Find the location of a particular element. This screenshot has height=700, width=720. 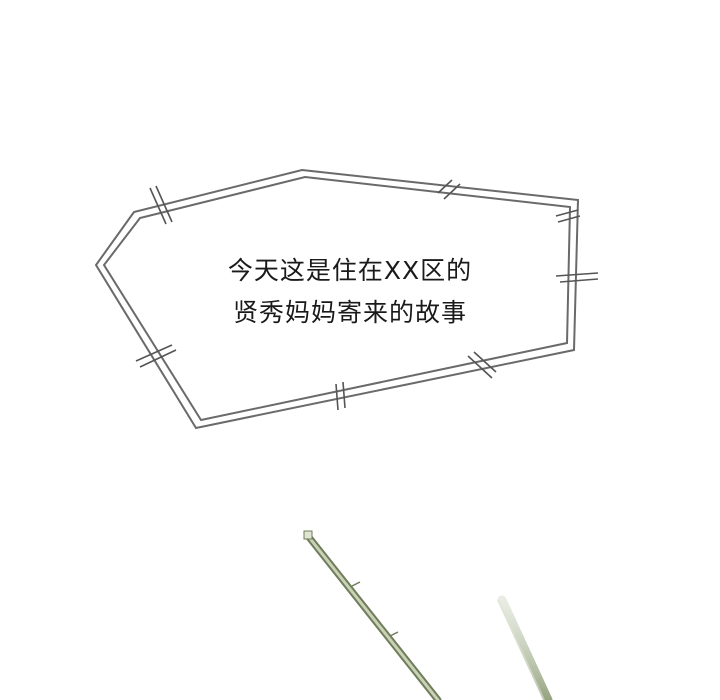

pole-right is located at coordinates (525, 647).